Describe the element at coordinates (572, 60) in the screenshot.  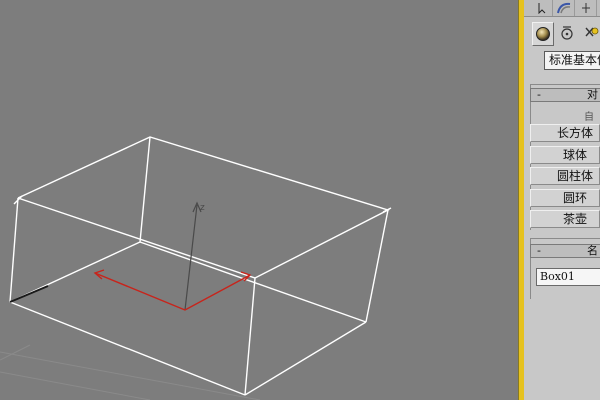
I see `category-dropdown: 标准基本体` at that location.